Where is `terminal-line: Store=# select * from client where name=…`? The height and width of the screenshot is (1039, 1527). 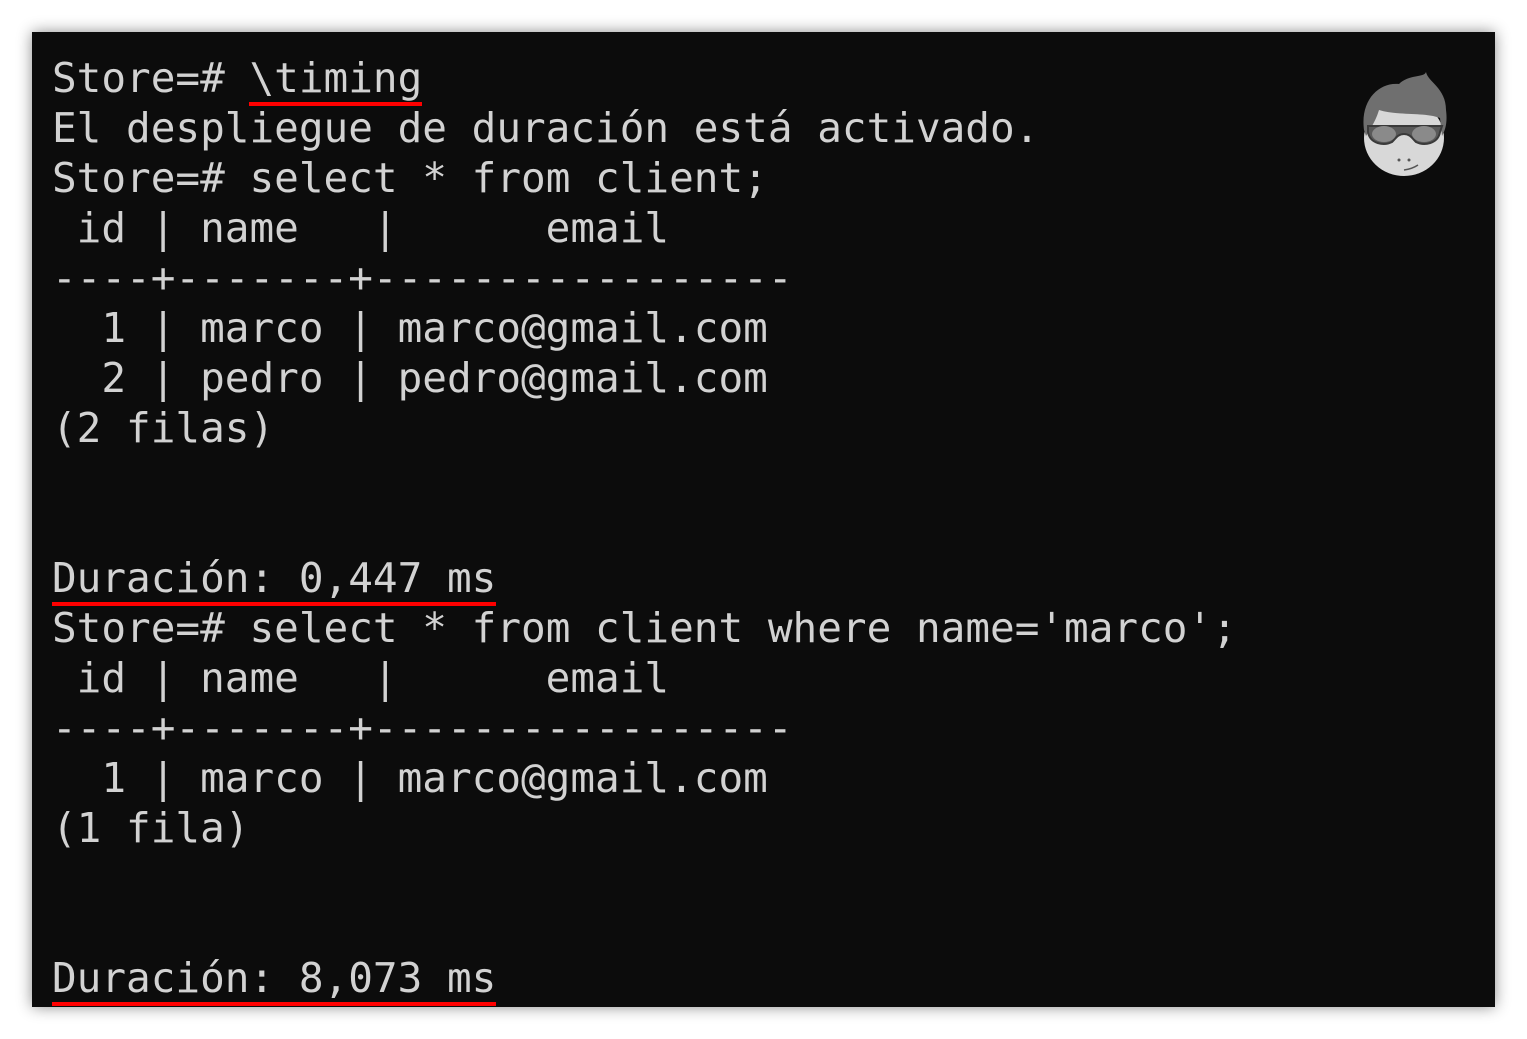
terminal-line: Store=# select * from client where name=… is located at coordinates (644, 628).